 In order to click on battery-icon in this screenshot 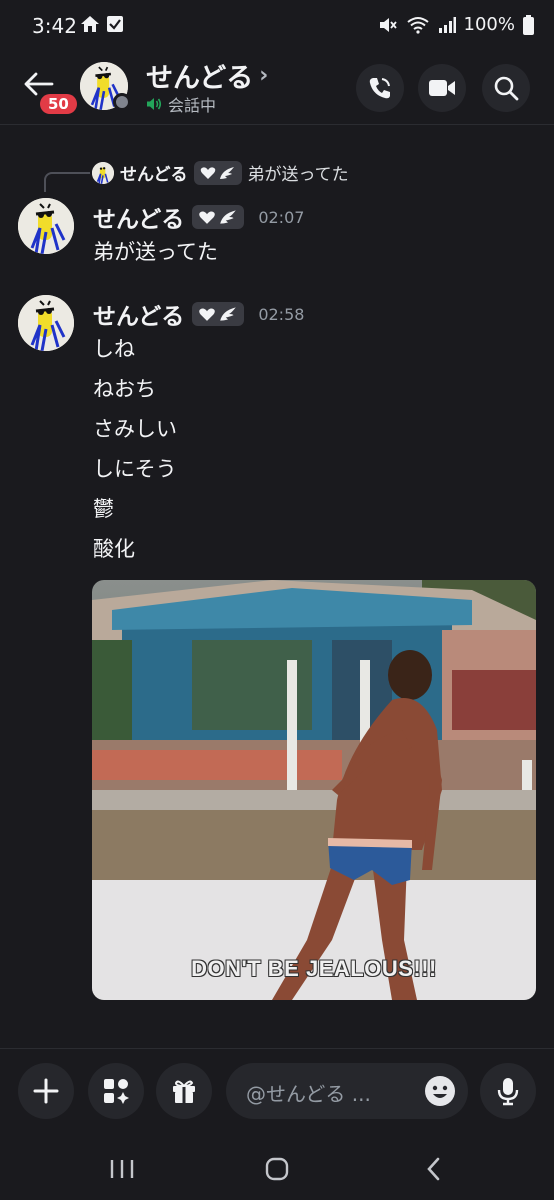, I will do `click(528, 24)`.